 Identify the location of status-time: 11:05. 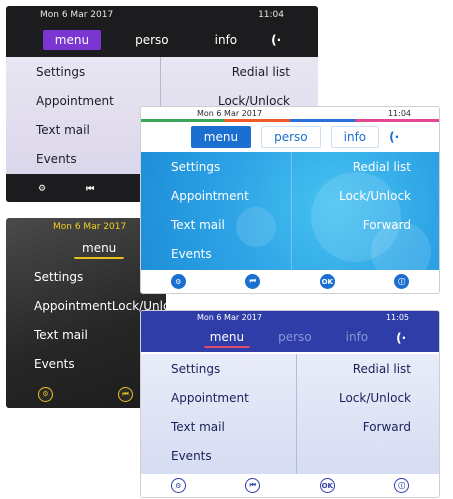
(397, 317).